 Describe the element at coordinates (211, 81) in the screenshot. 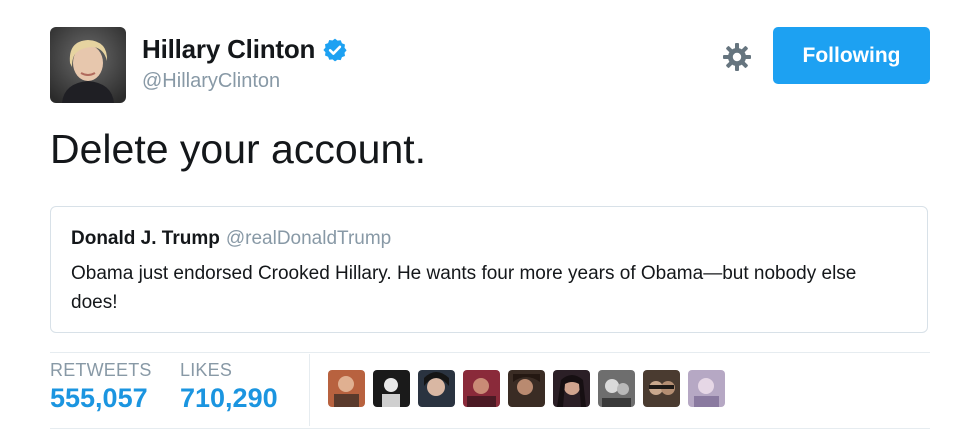

I see `author-screen-name: @HillaryClinton` at that location.